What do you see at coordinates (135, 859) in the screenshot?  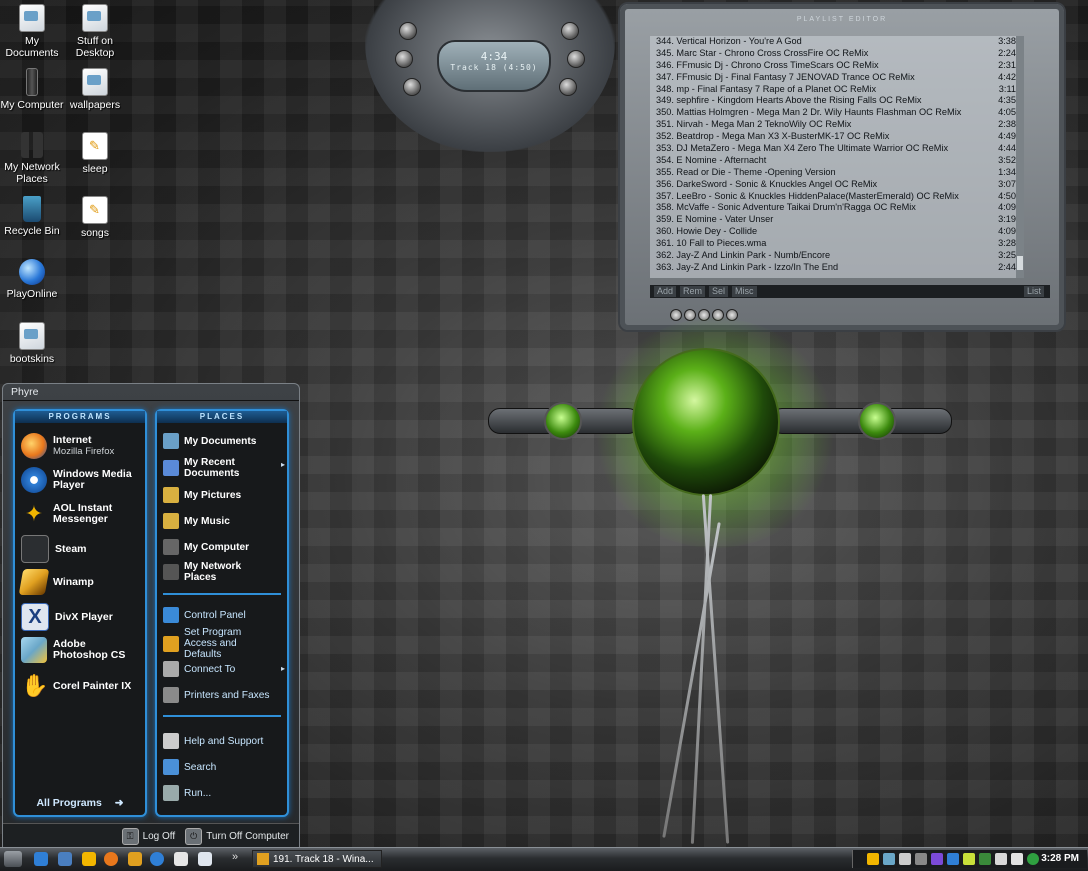 I see `quick-launch-winamp-icon` at bounding box center [135, 859].